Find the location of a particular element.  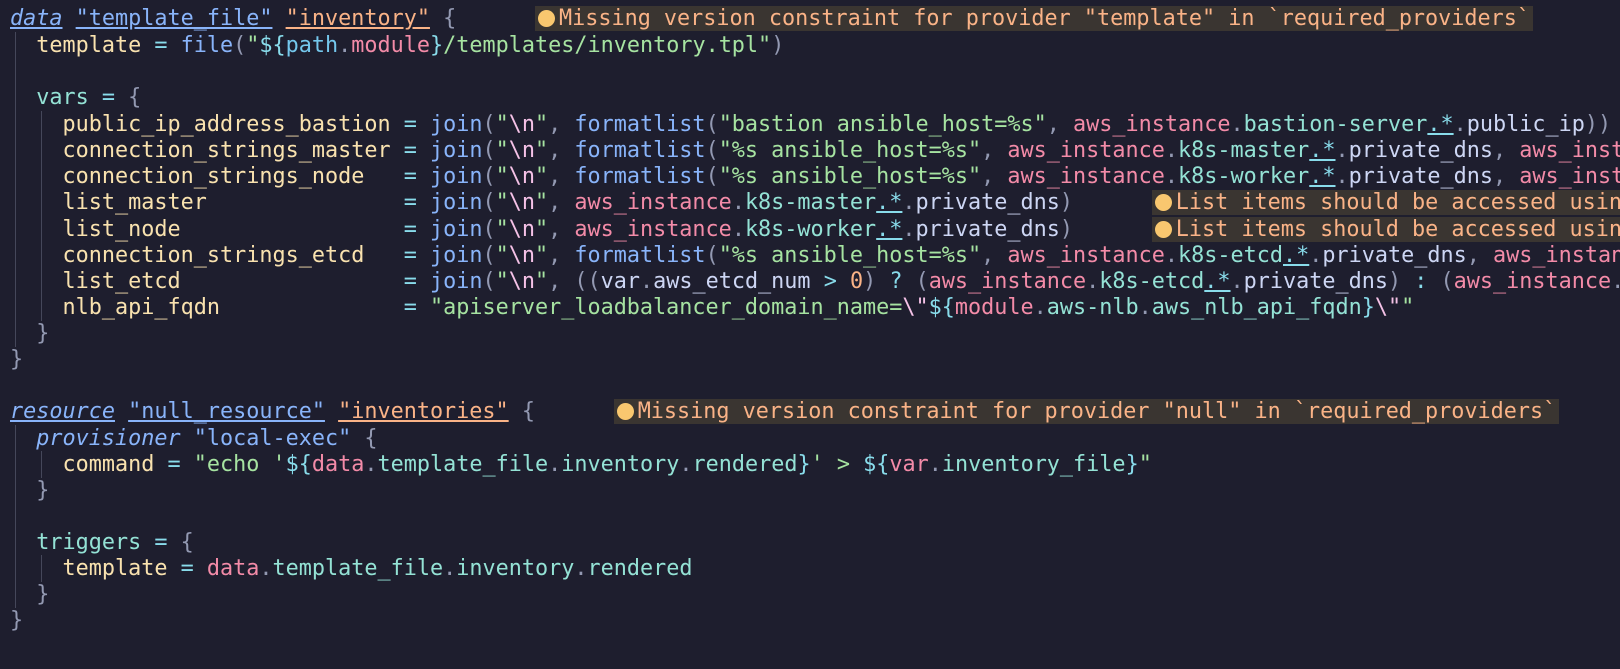

code-line: provisioner "local-exec" { is located at coordinates (188, 438).